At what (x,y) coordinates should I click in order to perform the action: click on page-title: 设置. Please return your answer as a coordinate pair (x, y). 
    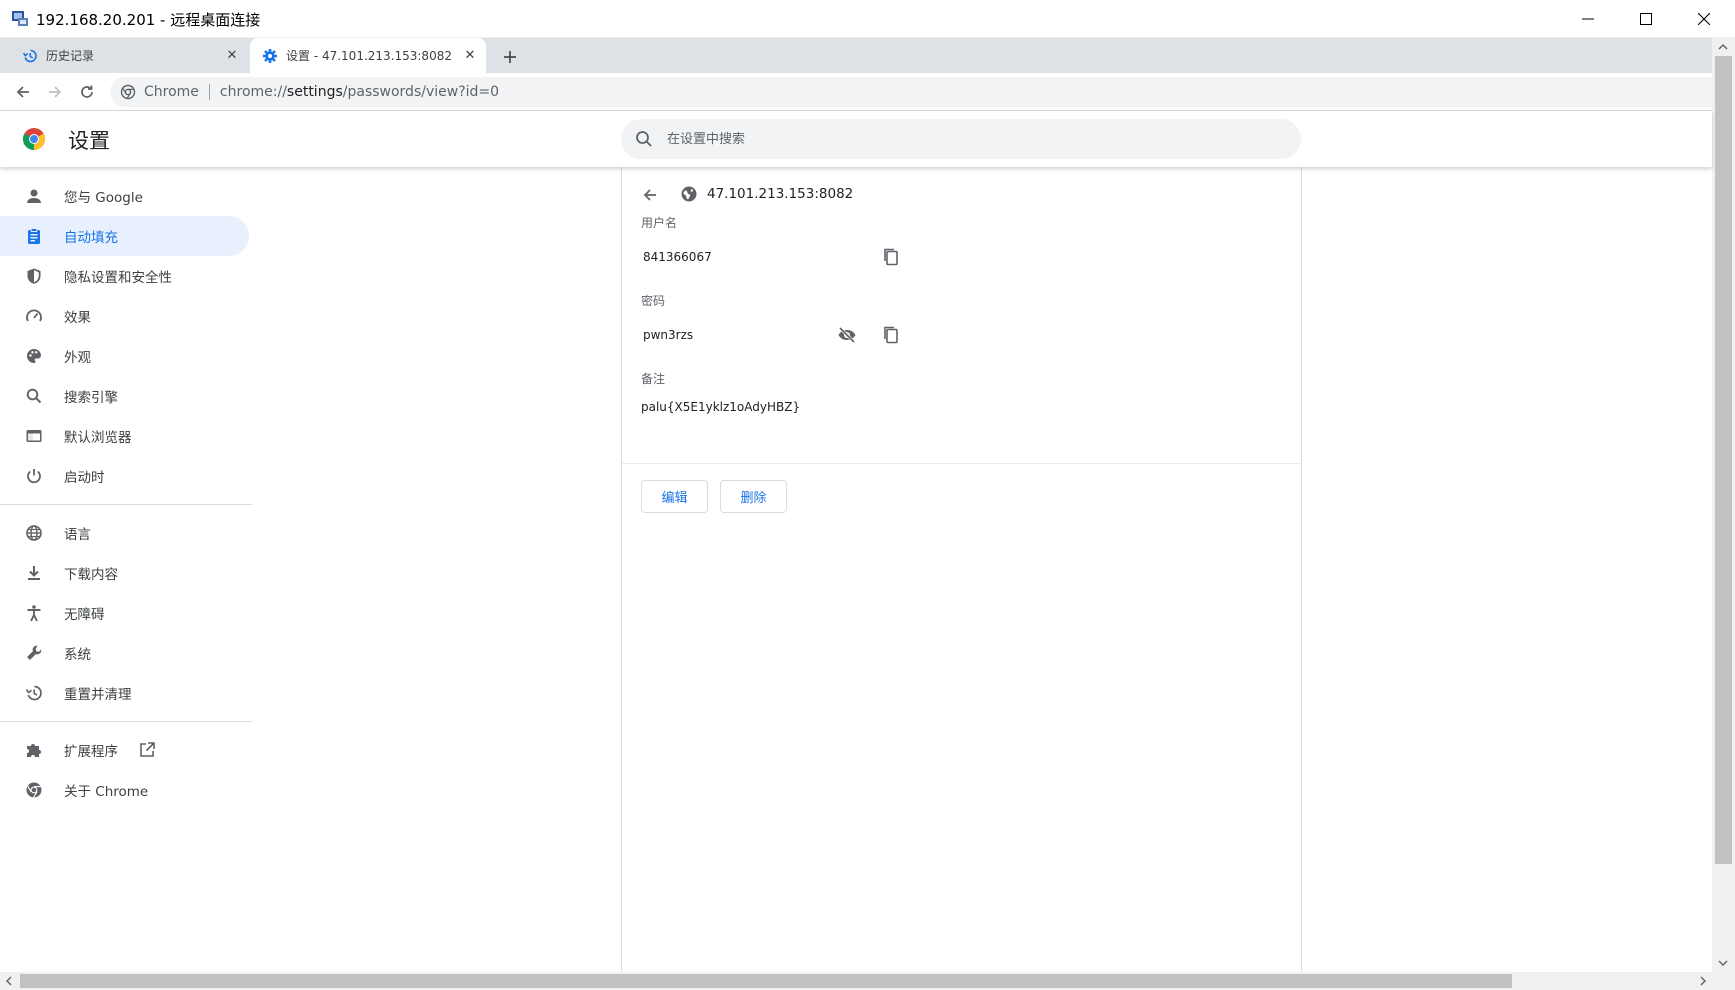
    Looking at the image, I should click on (89, 141).